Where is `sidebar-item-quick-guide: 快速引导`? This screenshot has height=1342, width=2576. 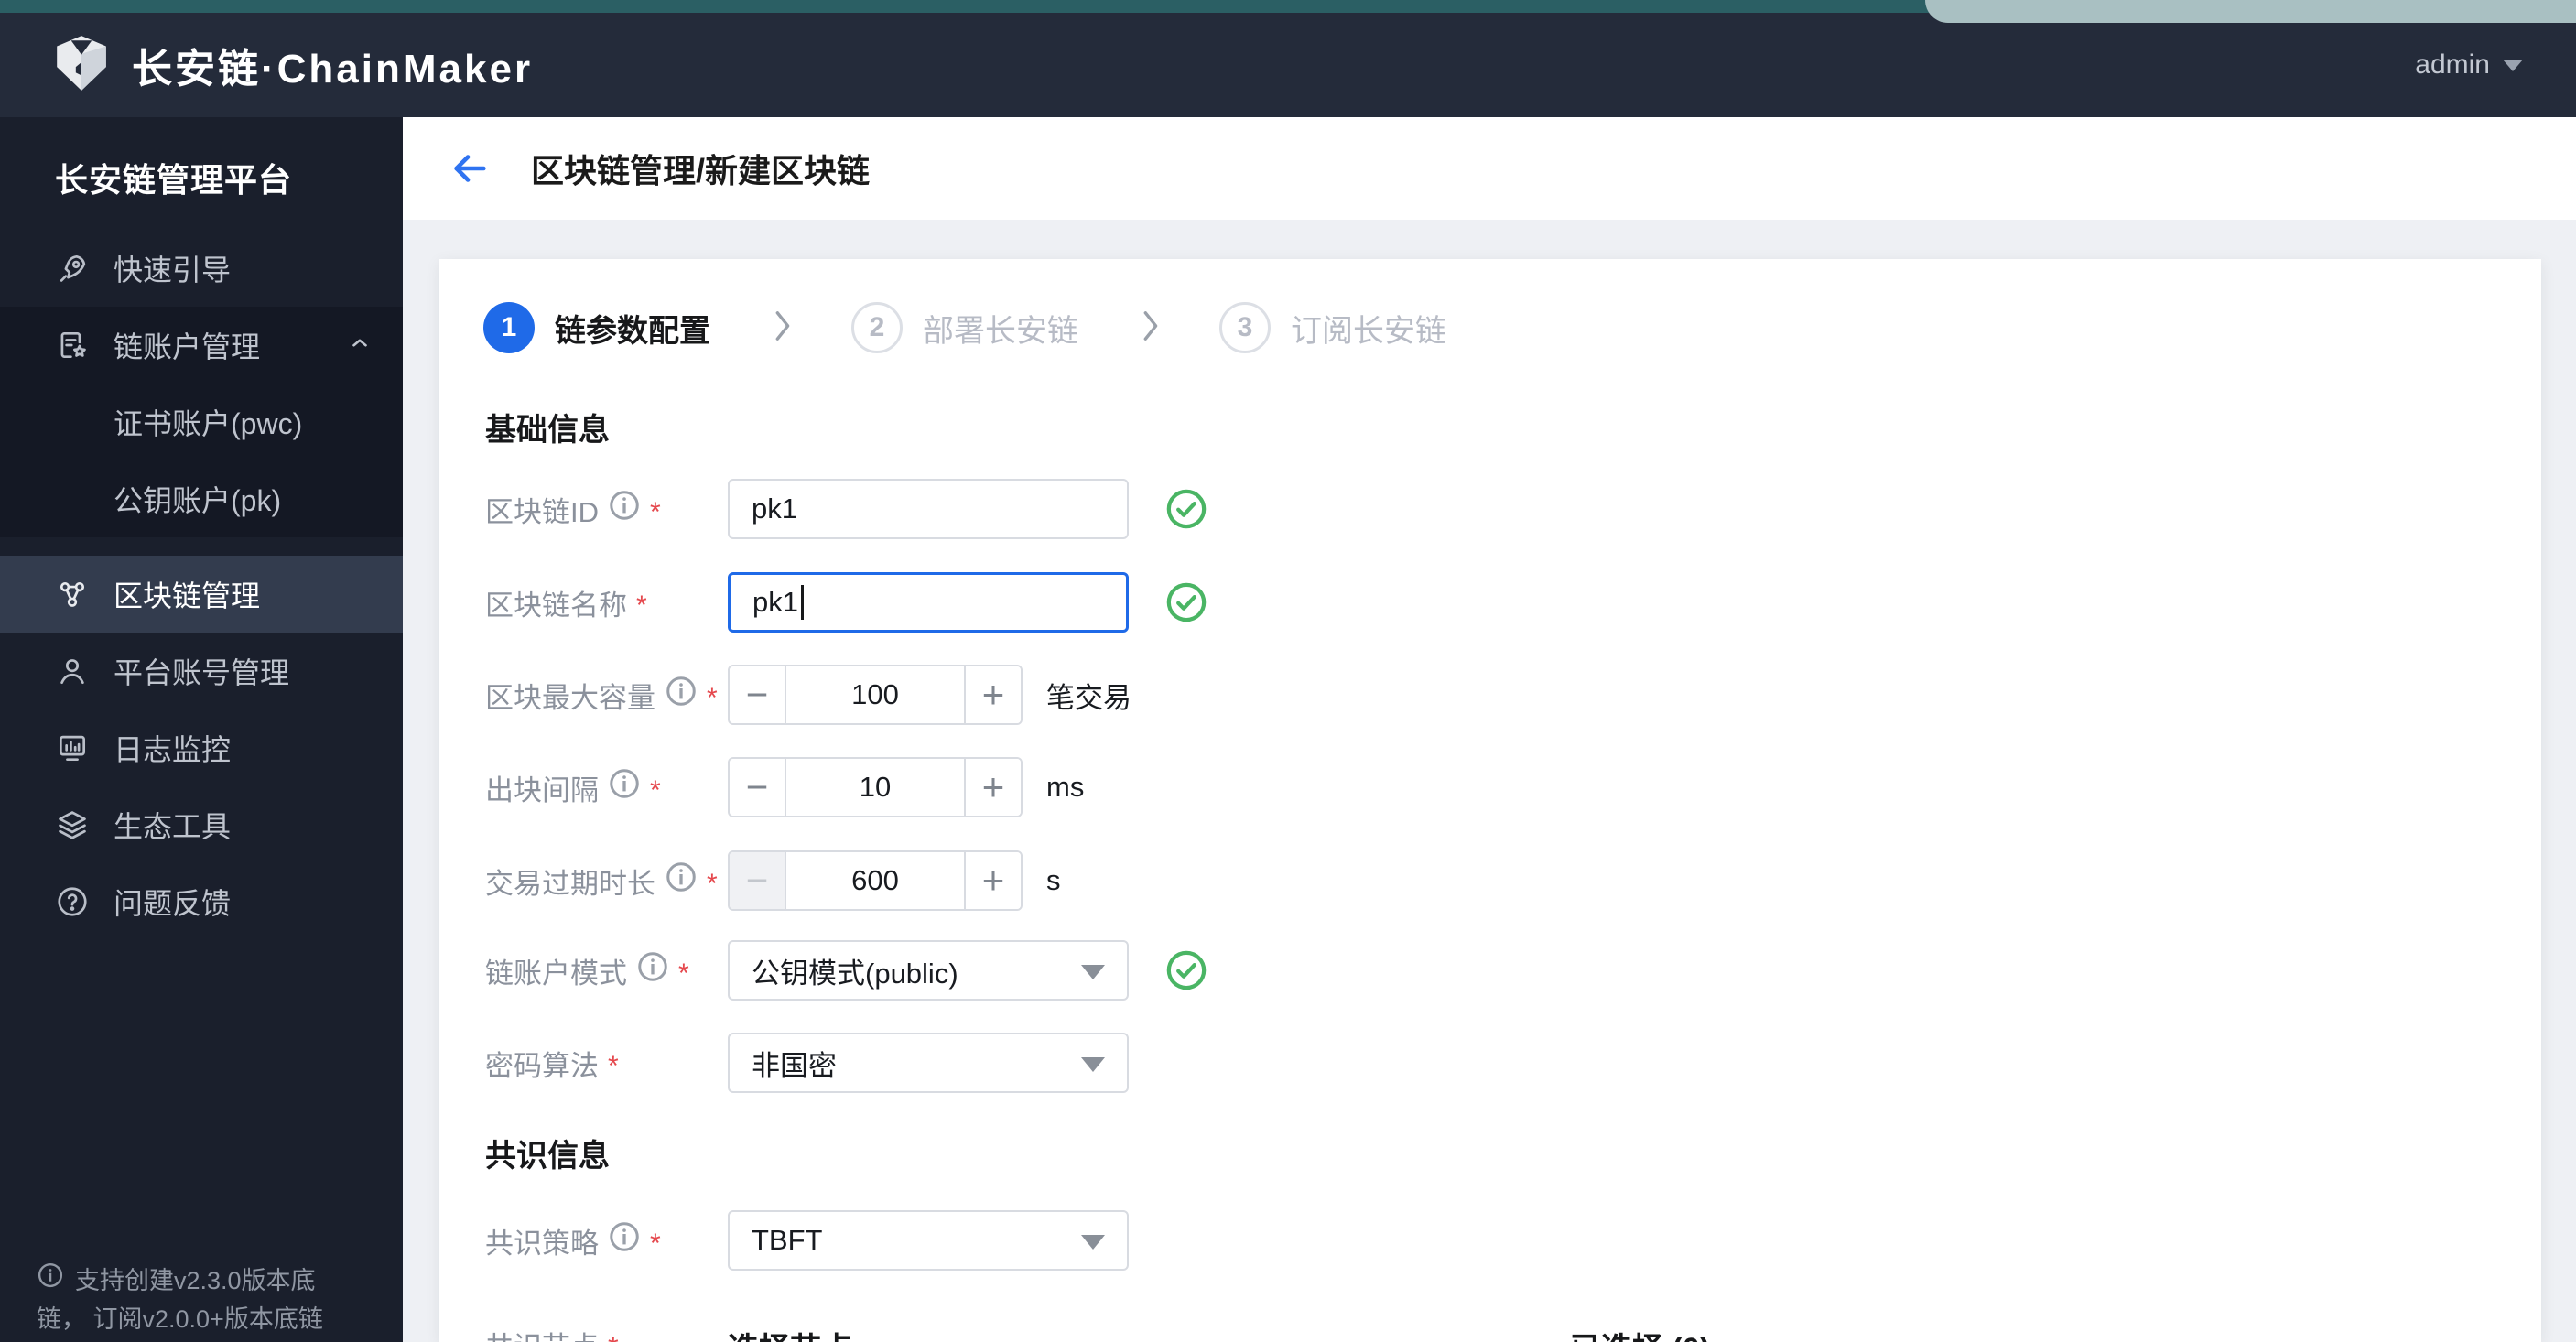 sidebar-item-quick-guide: 快速引导 is located at coordinates (202, 268).